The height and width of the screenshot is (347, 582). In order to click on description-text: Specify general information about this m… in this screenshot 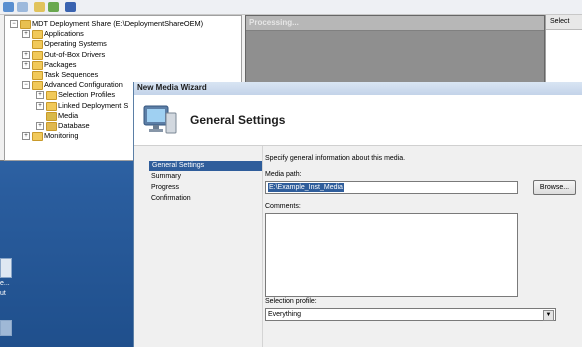, I will do `click(335, 158)`.